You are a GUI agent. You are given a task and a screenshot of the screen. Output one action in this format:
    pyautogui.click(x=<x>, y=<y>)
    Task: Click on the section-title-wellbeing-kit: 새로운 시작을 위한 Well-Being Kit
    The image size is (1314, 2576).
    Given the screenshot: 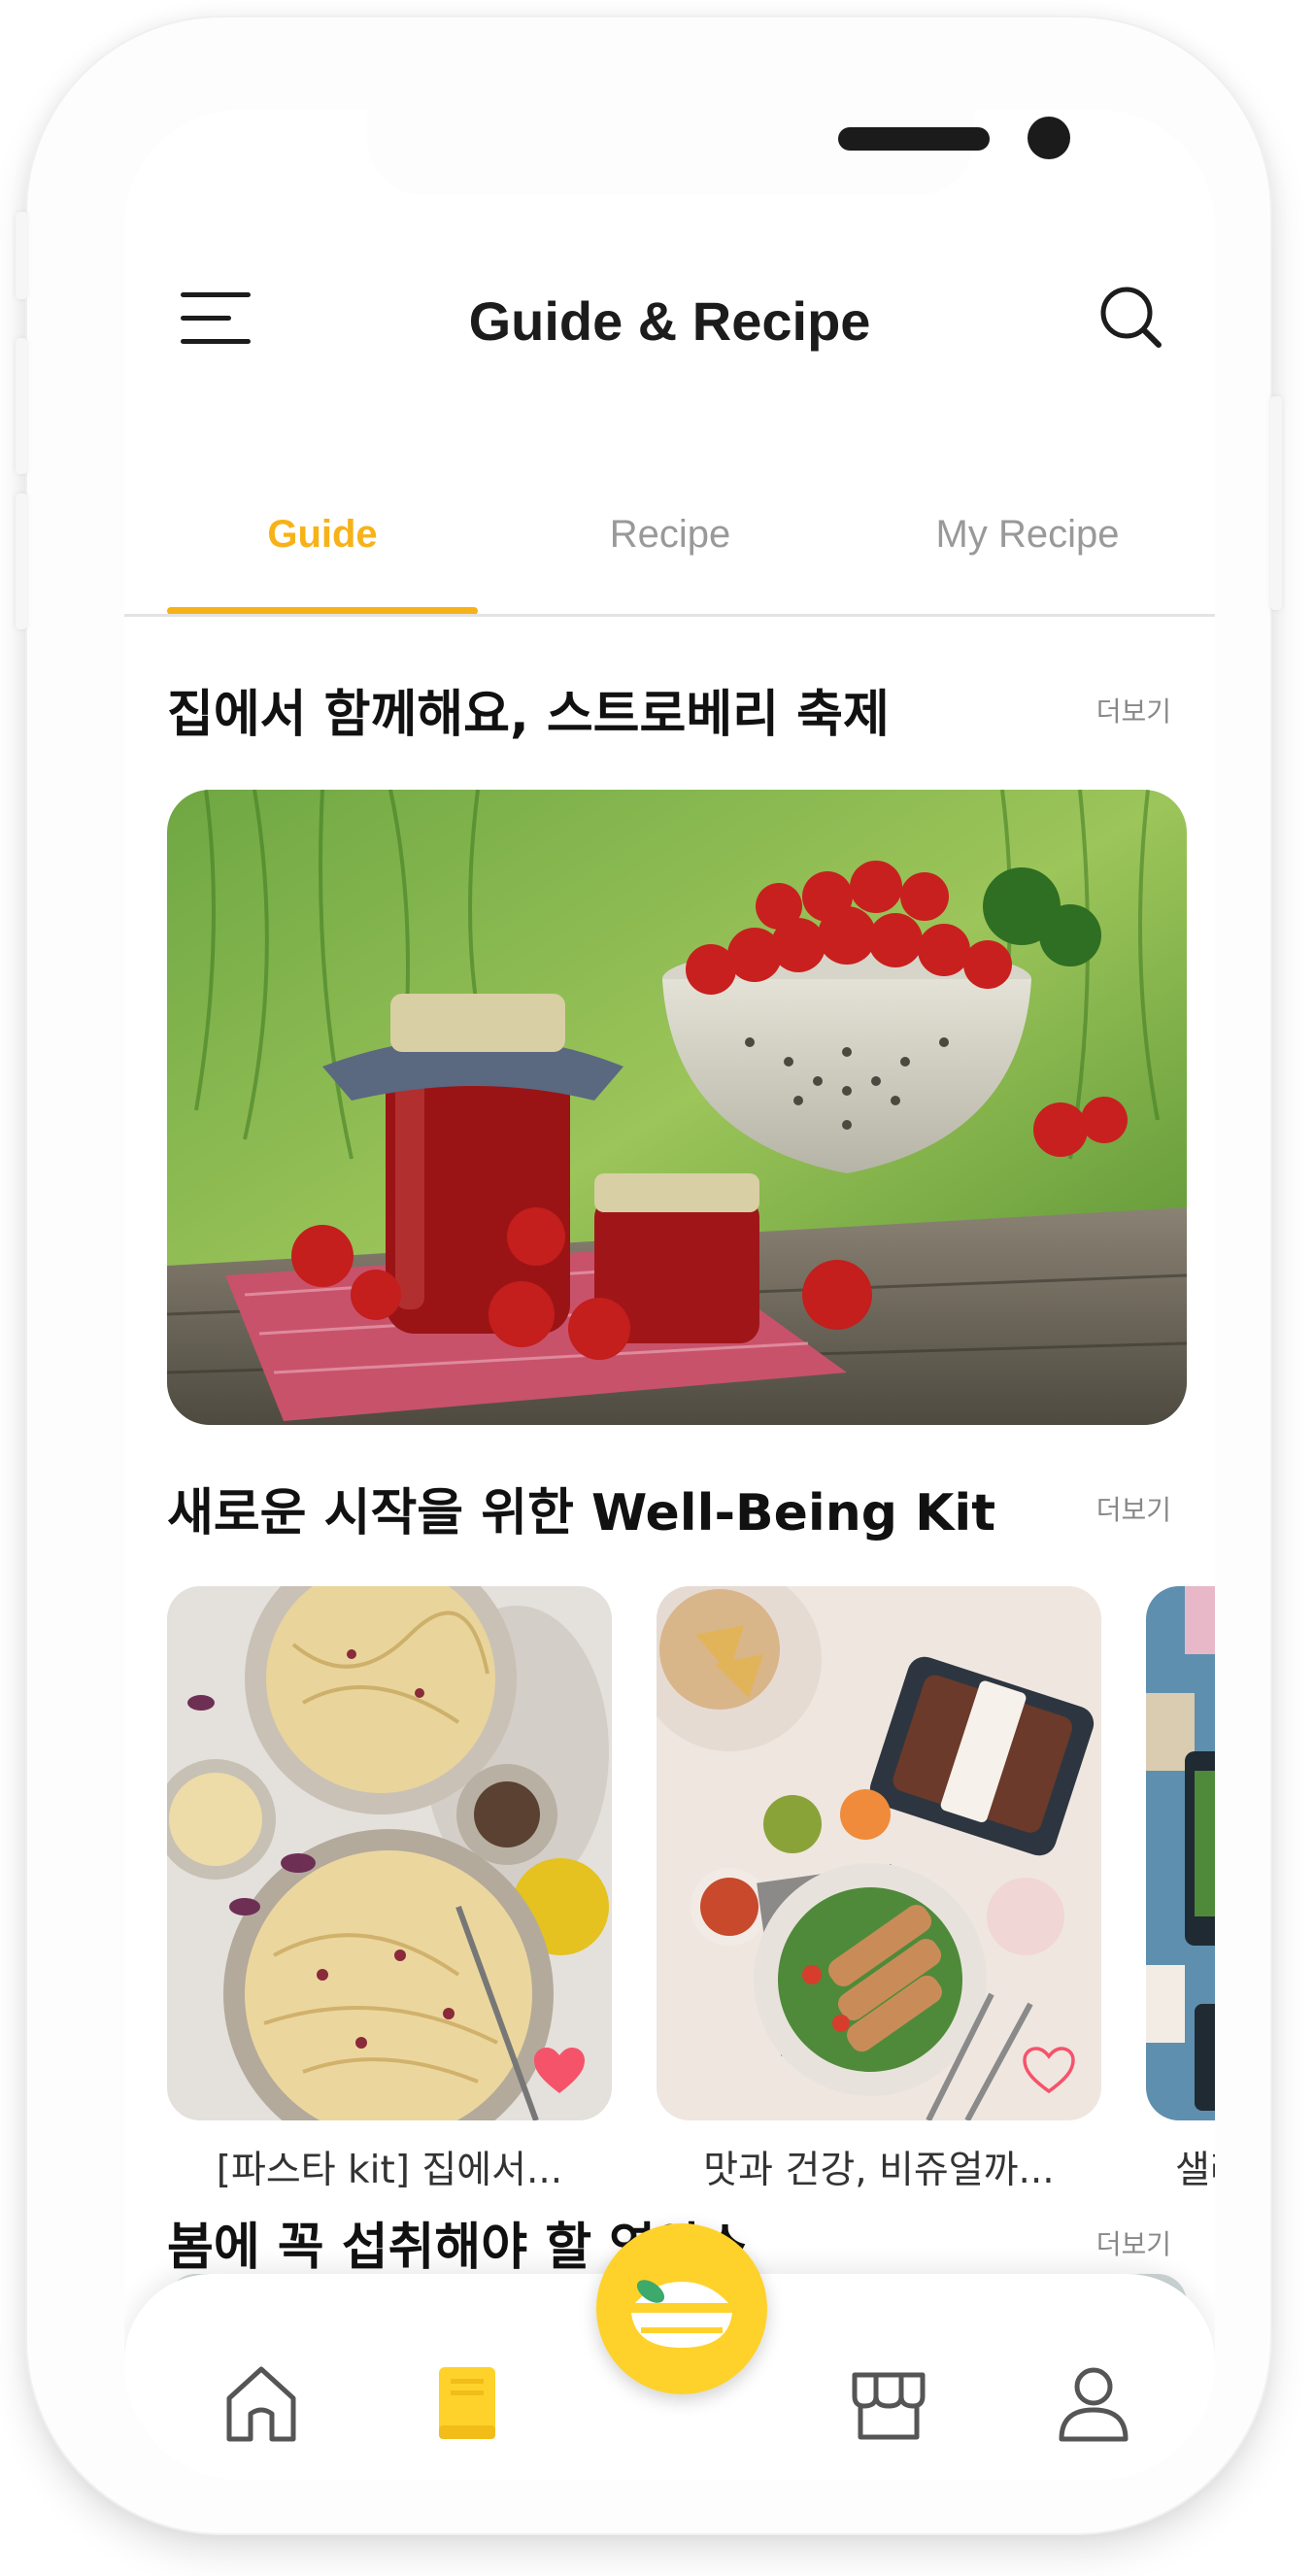 What is the action you would take?
    pyautogui.click(x=581, y=1513)
    